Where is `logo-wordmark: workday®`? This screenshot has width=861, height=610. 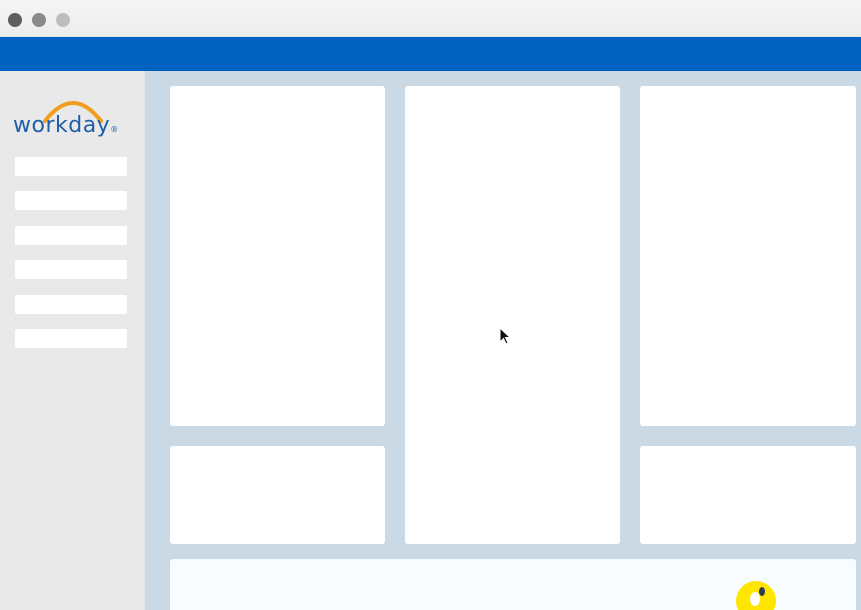 logo-wordmark: workday® is located at coordinates (66, 125).